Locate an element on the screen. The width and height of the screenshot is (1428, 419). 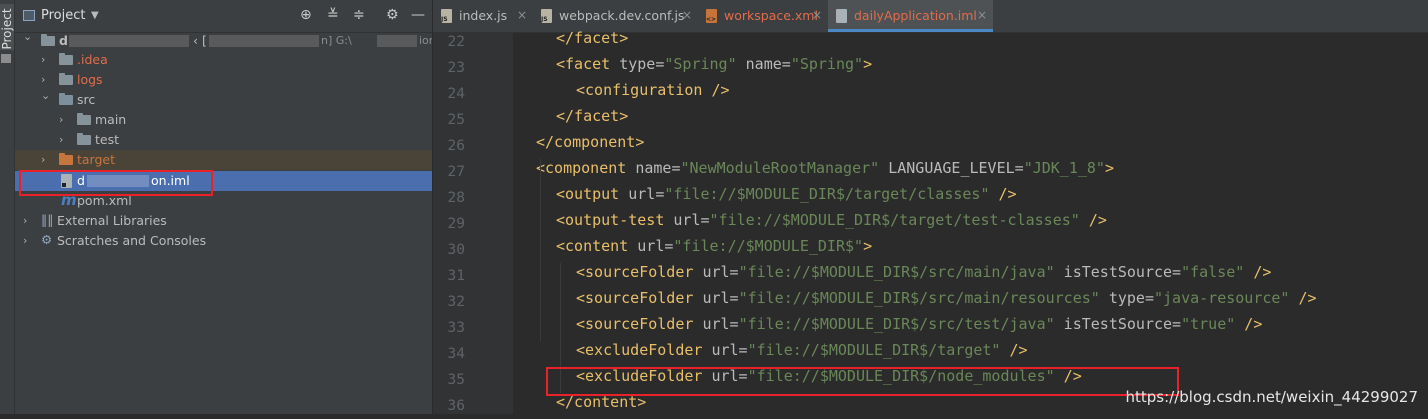
tab-label: webpack.dev.conf.js is located at coordinates (622, 15).